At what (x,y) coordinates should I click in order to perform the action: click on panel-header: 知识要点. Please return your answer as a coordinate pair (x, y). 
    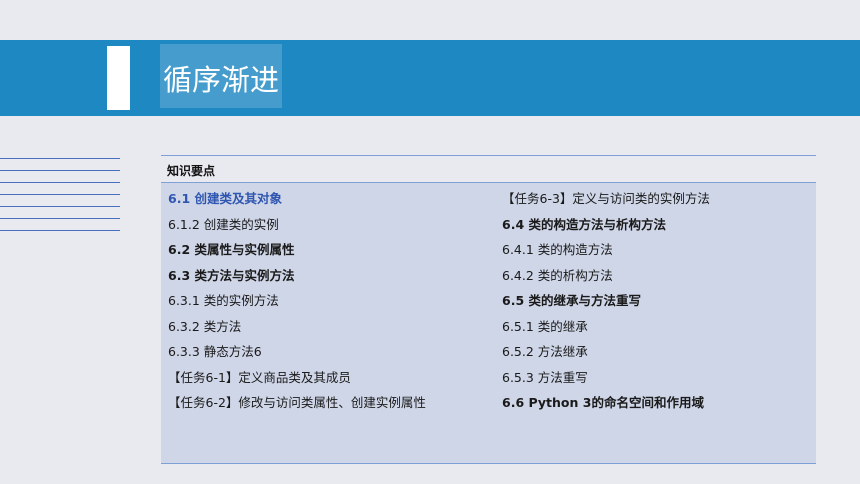
    Looking at the image, I should click on (488, 169).